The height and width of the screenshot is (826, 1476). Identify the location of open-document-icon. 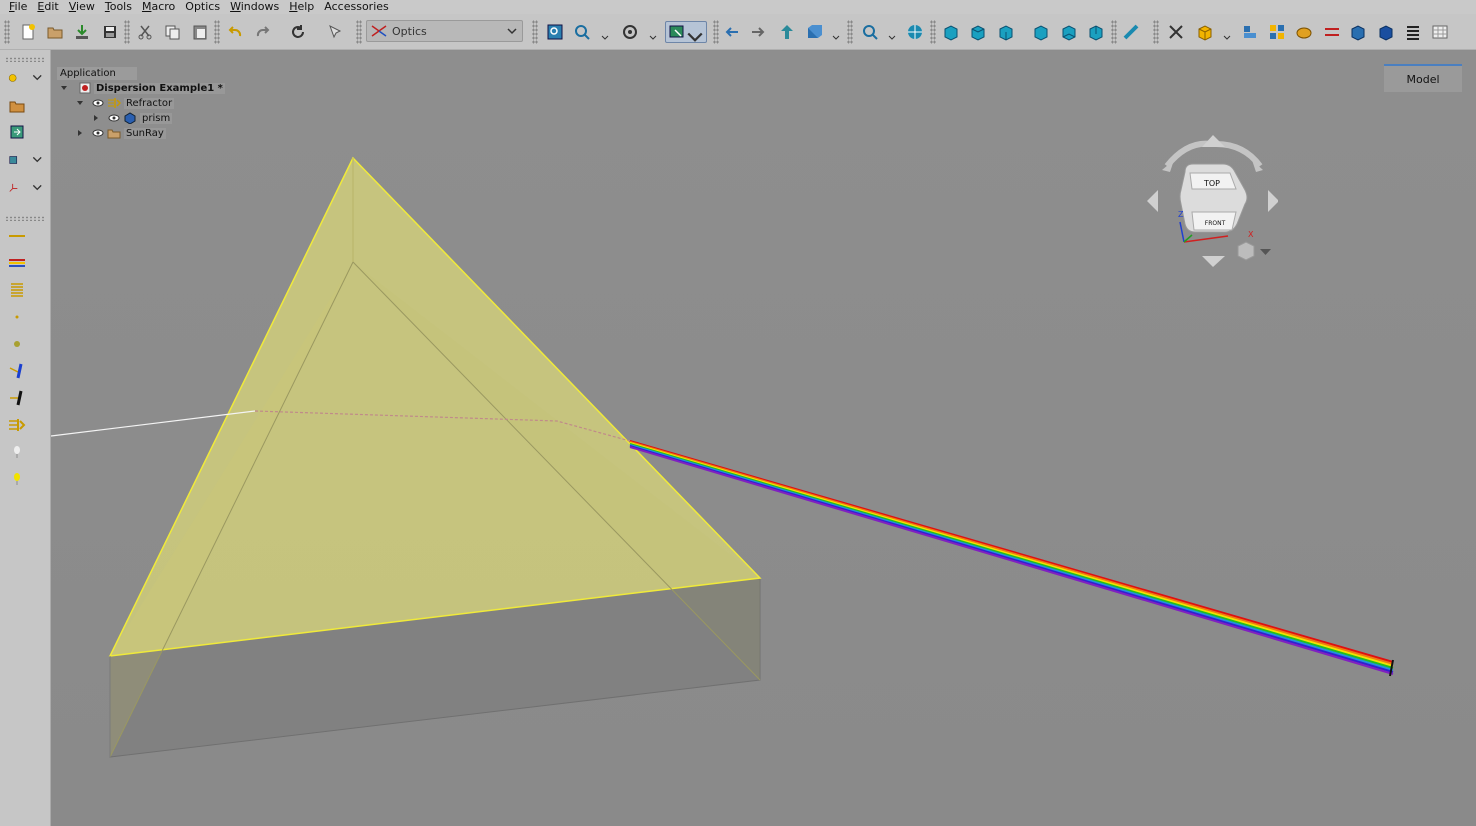
(55, 32).